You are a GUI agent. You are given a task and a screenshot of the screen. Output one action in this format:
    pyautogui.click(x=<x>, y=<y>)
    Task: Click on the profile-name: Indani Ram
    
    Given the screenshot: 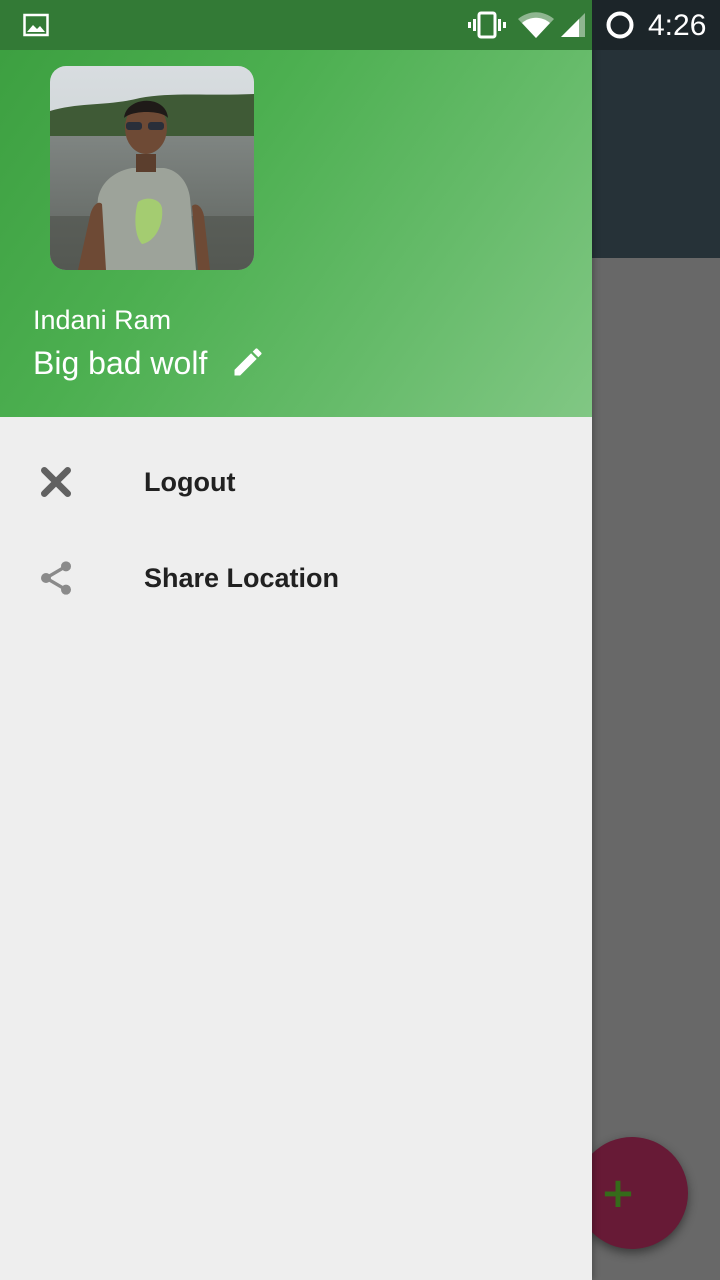 What is the action you would take?
    pyautogui.click(x=102, y=320)
    